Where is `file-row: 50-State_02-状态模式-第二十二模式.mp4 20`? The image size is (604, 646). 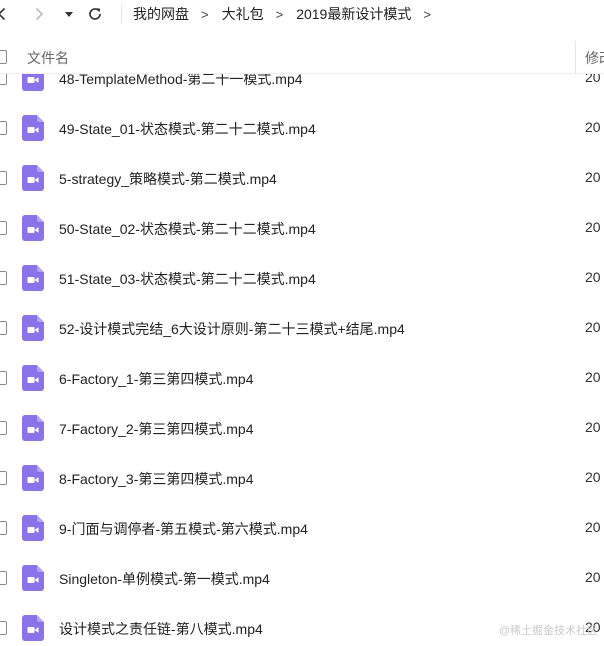
file-row: 50-State_02-状态模式-第二十二模式.mp4 20 is located at coordinates (302, 228).